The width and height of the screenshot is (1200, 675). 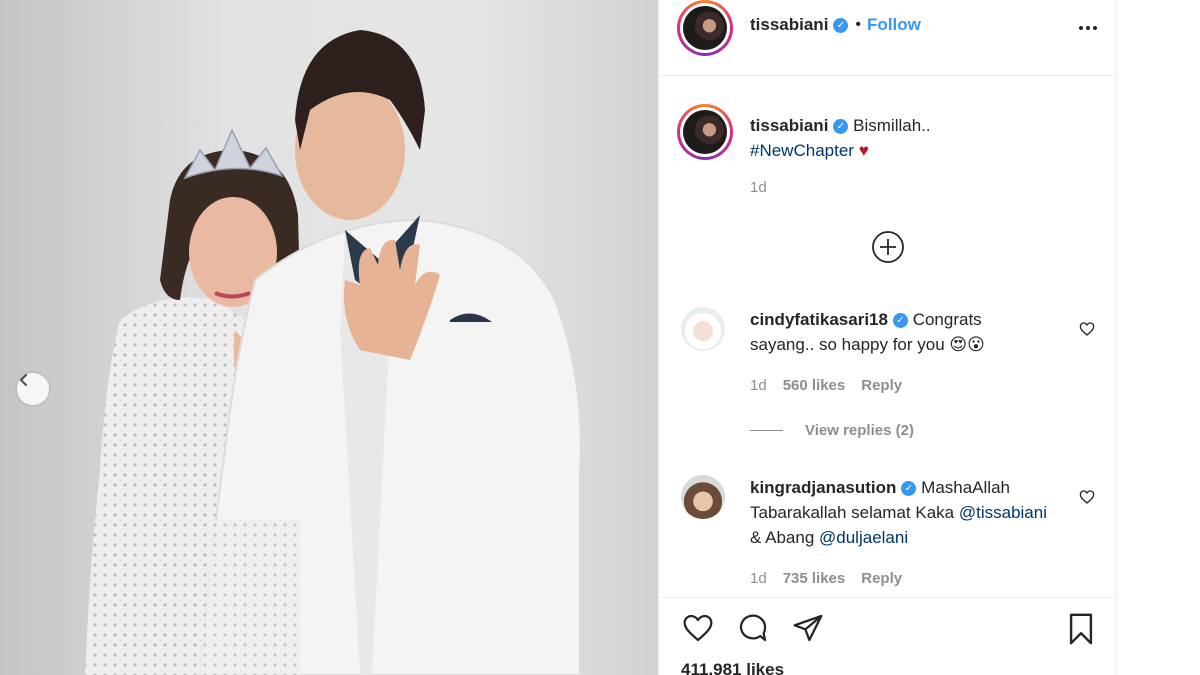 I want to click on view-replies-label: View replies (2), so click(x=859, y=430).